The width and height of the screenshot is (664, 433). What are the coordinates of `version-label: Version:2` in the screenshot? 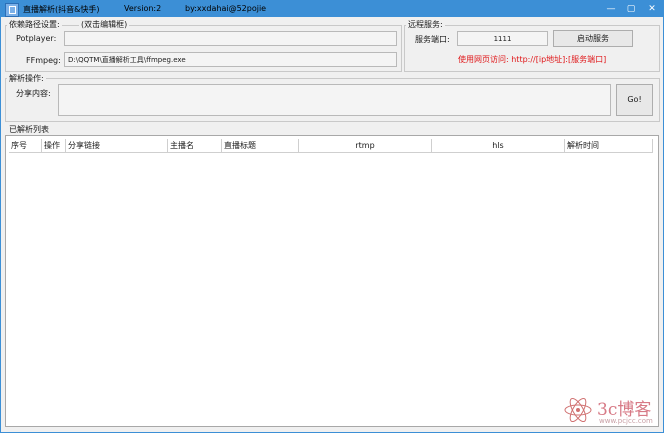 It's located at (143, 8).